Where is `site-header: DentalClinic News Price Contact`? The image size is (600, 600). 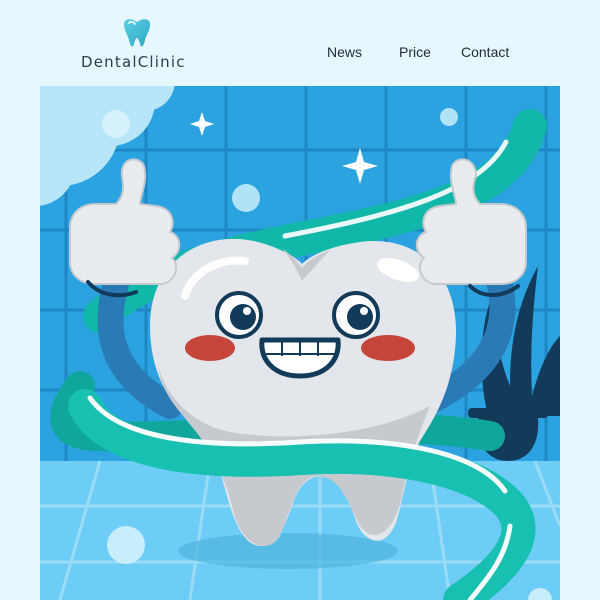 site-header: DentalClinic News Price Contact is located at coordinates (300, 43).